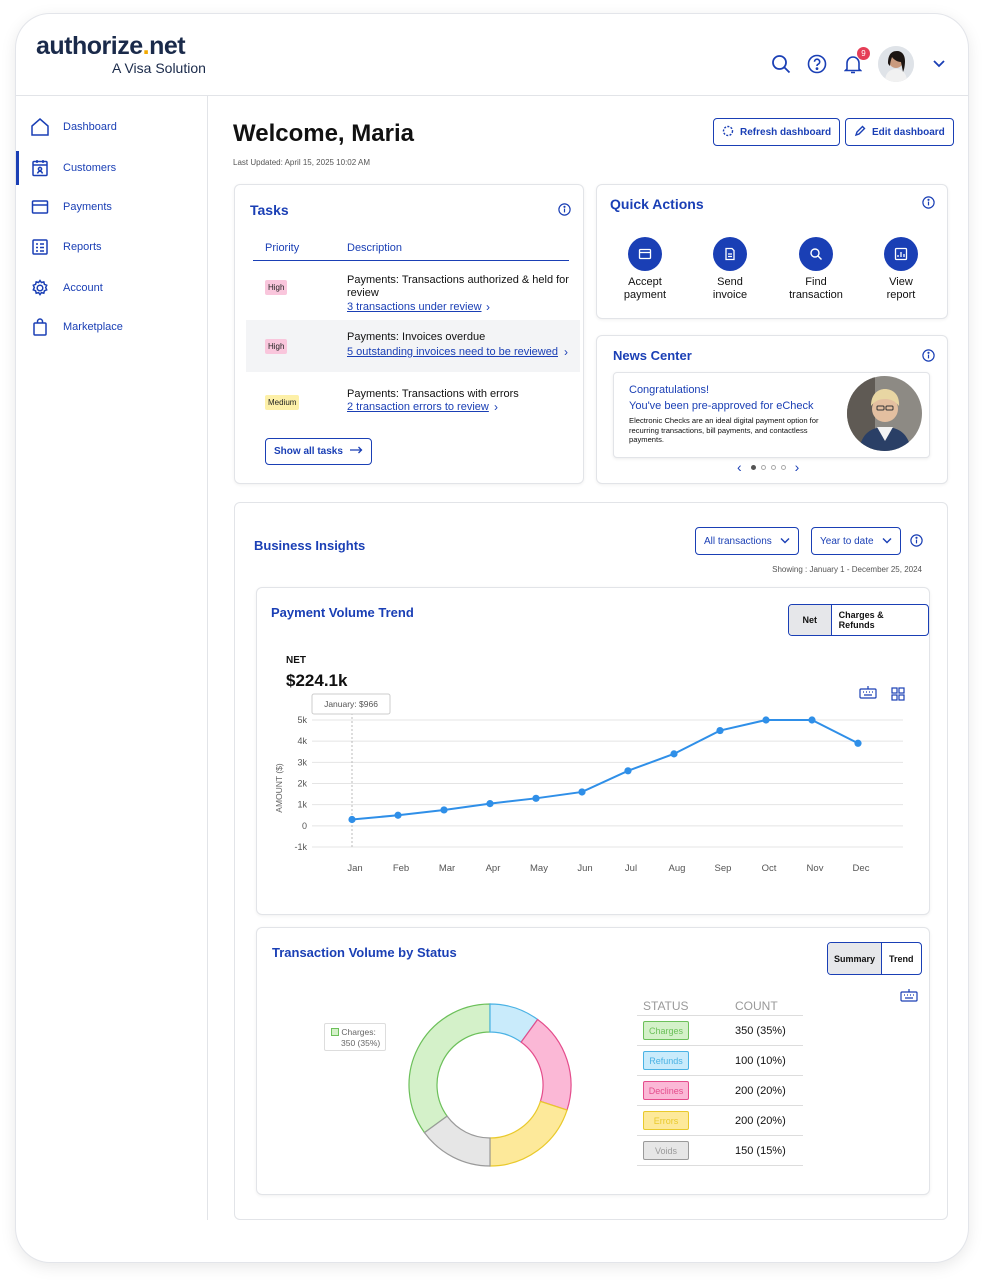 The width and height of the screenshot is (985, 1280). What do you see at coordinates (909, 997) in the screenshot?
I see `keyboard-icon` at bounding box center [909, 997].